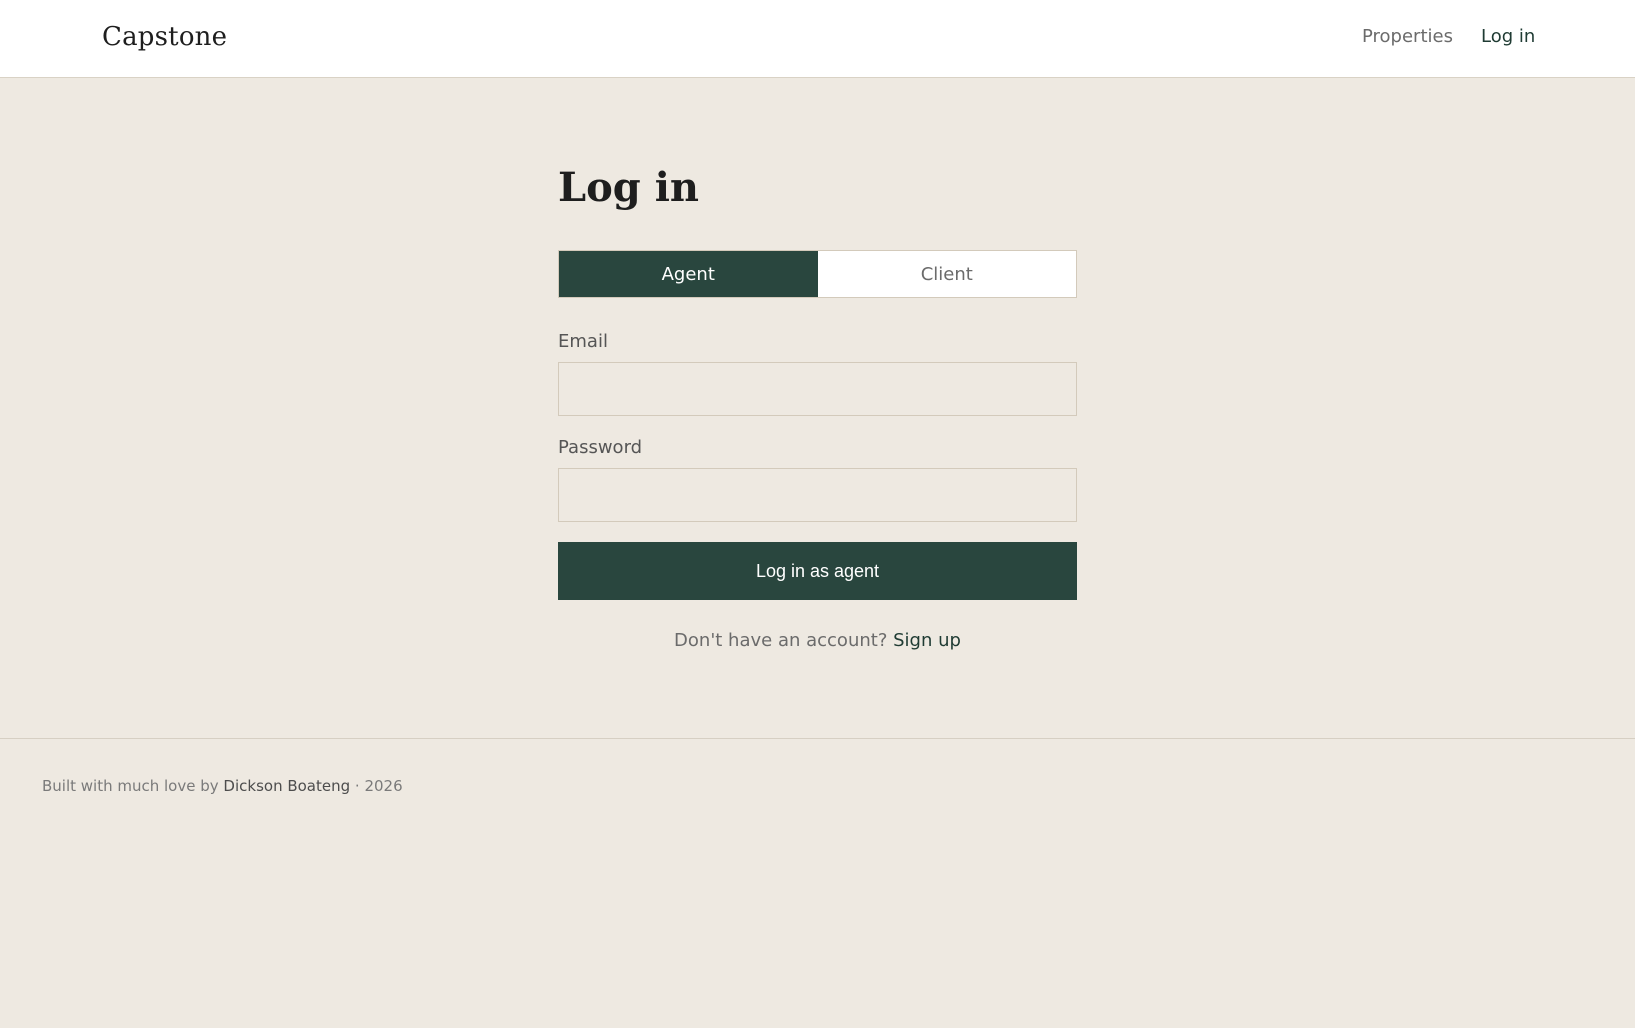 This screenshot has height=1028, width=1635. Describe the element at coordinates (1508, 36) in the screenshot. I see `nav-link-login: Log in` at that location.